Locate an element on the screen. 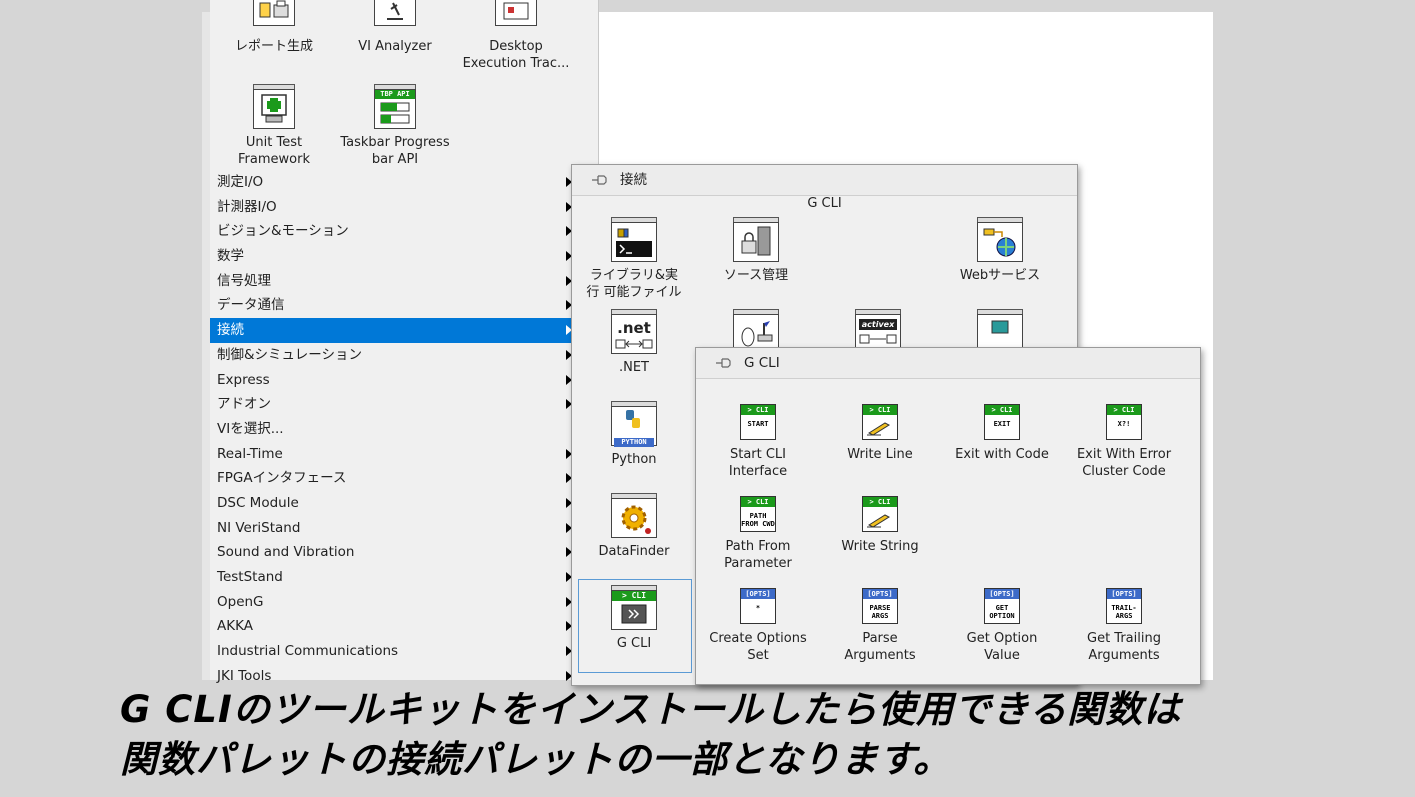  gcli-function: [OPTS] GET OPTION Get Option Value is located at coordinates (1002, 626).